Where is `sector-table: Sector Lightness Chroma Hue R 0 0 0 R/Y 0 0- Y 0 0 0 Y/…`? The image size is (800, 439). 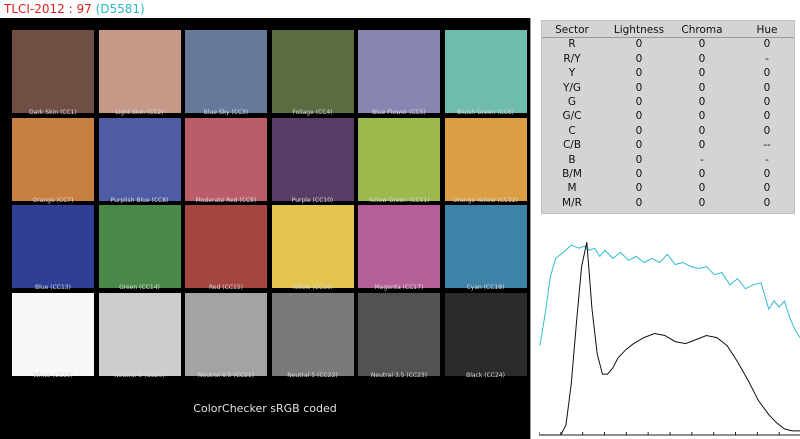
sector-table: Sector Lightness Chroma Hue R 0 0 0 R/Y 0 0- Y 0 0 0 Y/… is located at coordinates (668, 117).